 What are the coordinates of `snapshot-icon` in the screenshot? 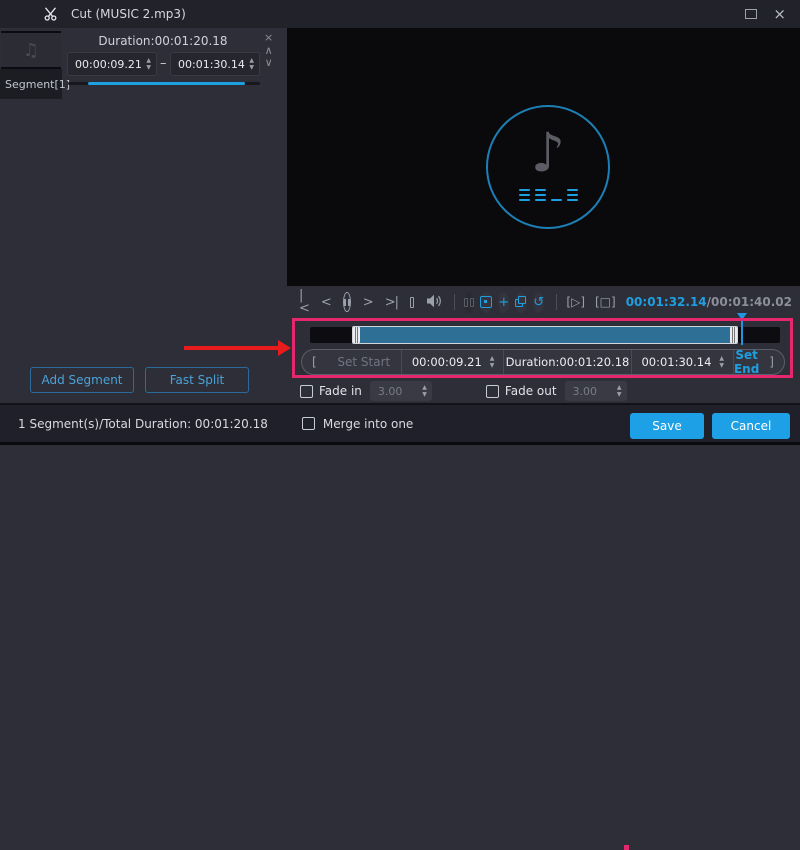 It's located at (486, 302).